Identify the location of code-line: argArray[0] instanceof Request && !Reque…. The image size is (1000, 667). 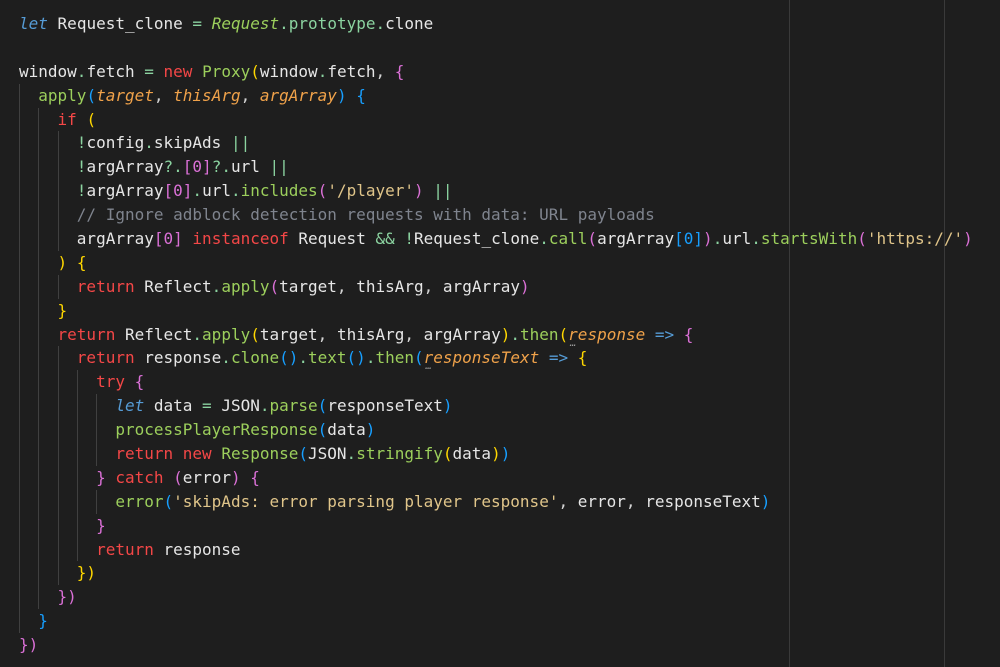
(496, 239).